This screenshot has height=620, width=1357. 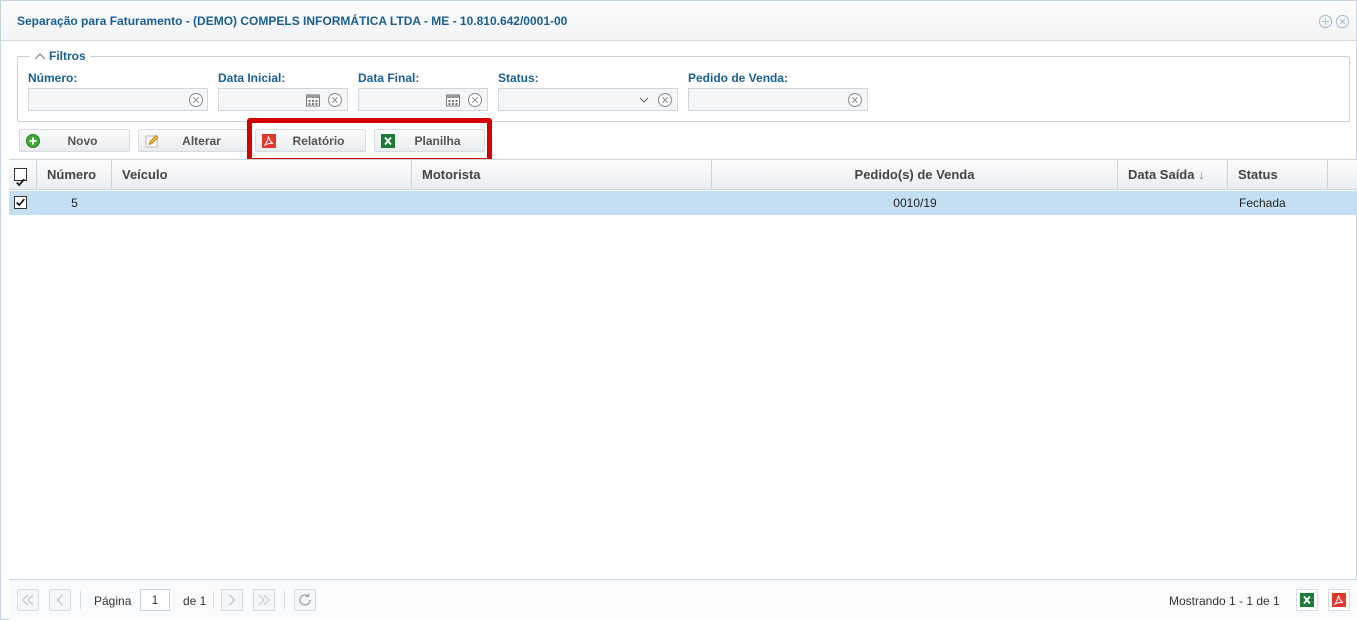 I want to click on next-page-button, so click(x=232, y=600).